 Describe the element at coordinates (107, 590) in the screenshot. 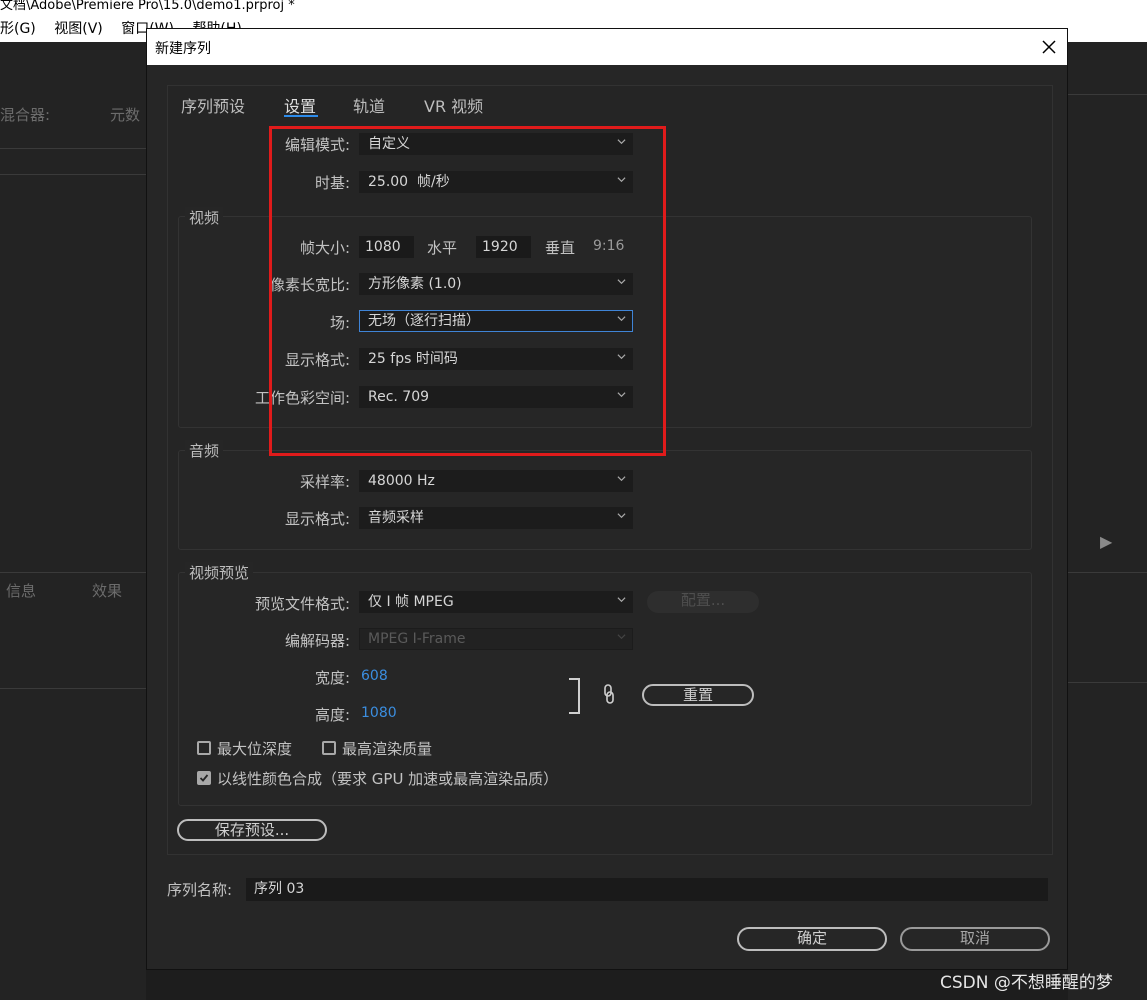

I see `effects-panel-label: 效果` at that location.